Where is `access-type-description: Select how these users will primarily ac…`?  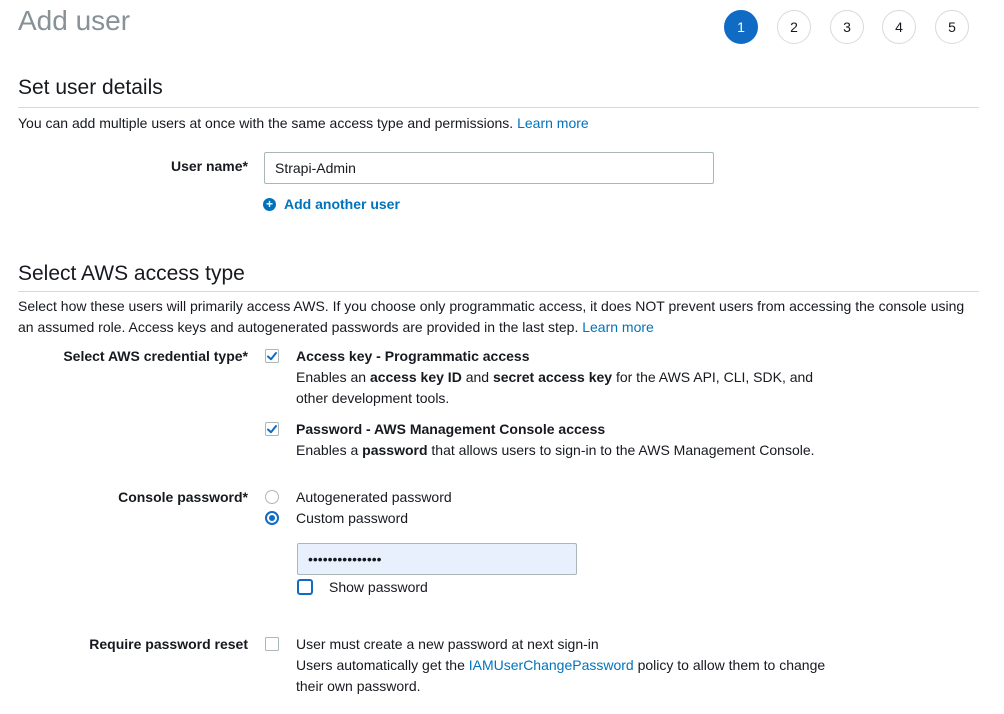 access-type-description: Select how these users will primarily ac… is located at coordinates (499, 317).